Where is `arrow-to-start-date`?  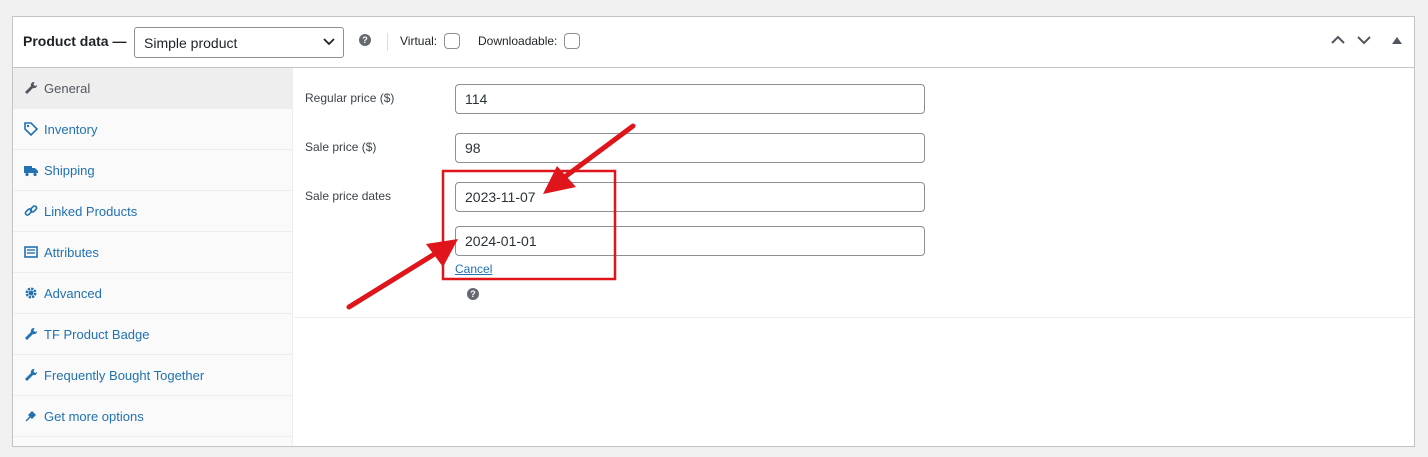
arrow-to-start-date is located at coordinates (589, 158).